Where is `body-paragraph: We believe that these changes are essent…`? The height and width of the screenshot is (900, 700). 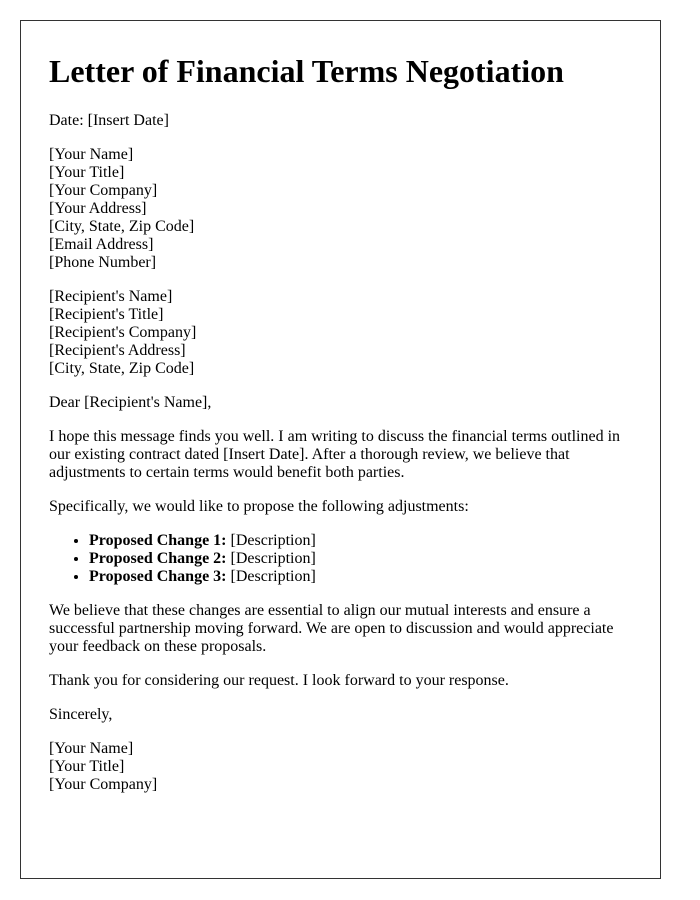 body-paragraph: We believe that these changes are essent… is located at coordinates (331, 628).